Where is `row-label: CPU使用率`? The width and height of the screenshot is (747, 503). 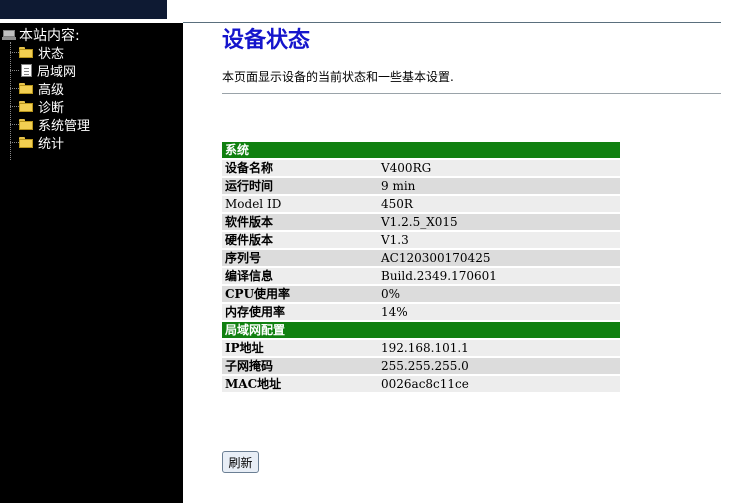
row-label: CPU使用率 is located at coordinates (300, 294).